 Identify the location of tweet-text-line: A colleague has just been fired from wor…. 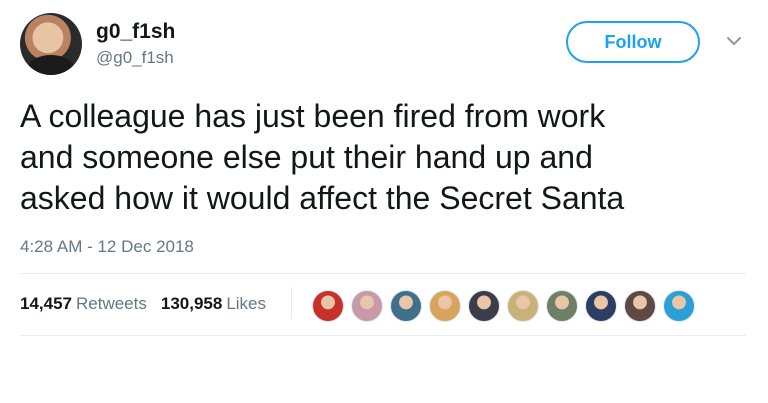
(313, 116).